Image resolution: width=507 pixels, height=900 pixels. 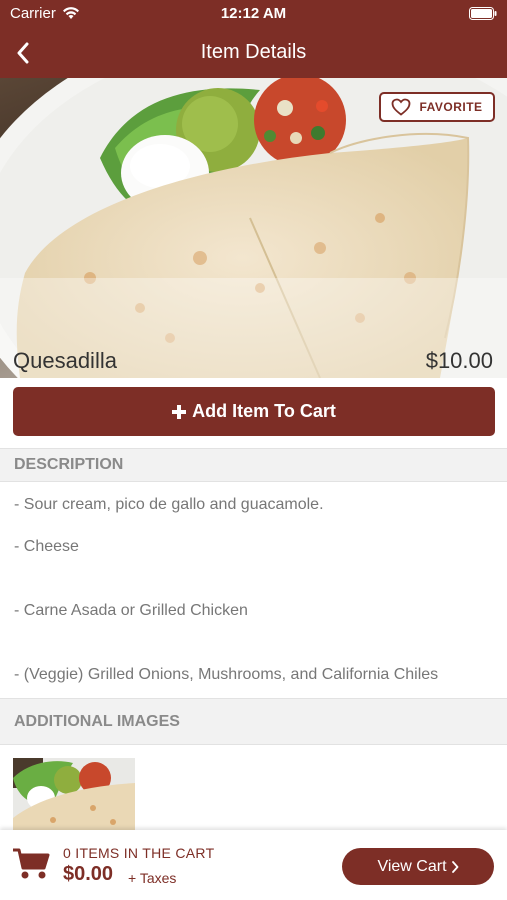 I want to click on navigation-bar: Item Details, so click(x=253, y=53).